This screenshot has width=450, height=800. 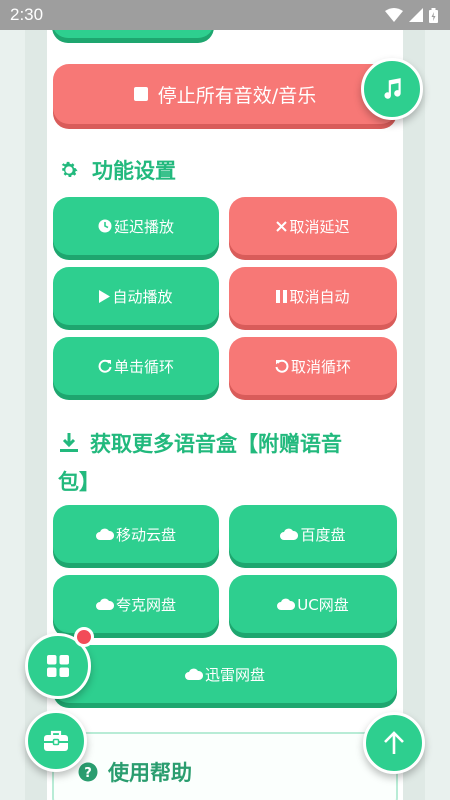 What do you see at coordinates (433, 15) in the screenshot?
I see `battery-icon` at bounding box center [433, 15].